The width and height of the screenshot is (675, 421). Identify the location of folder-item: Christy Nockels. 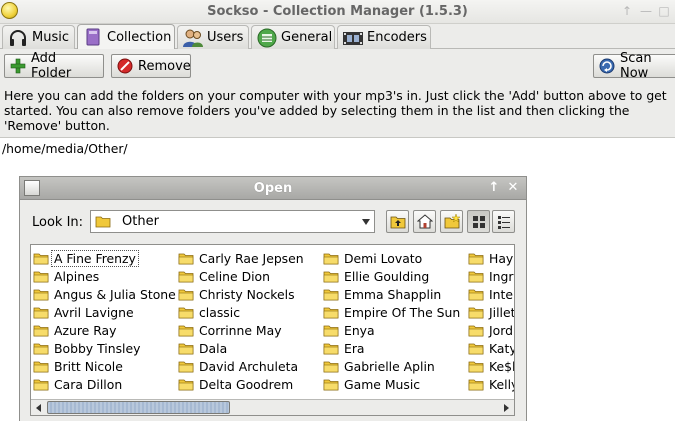
(236, 294).